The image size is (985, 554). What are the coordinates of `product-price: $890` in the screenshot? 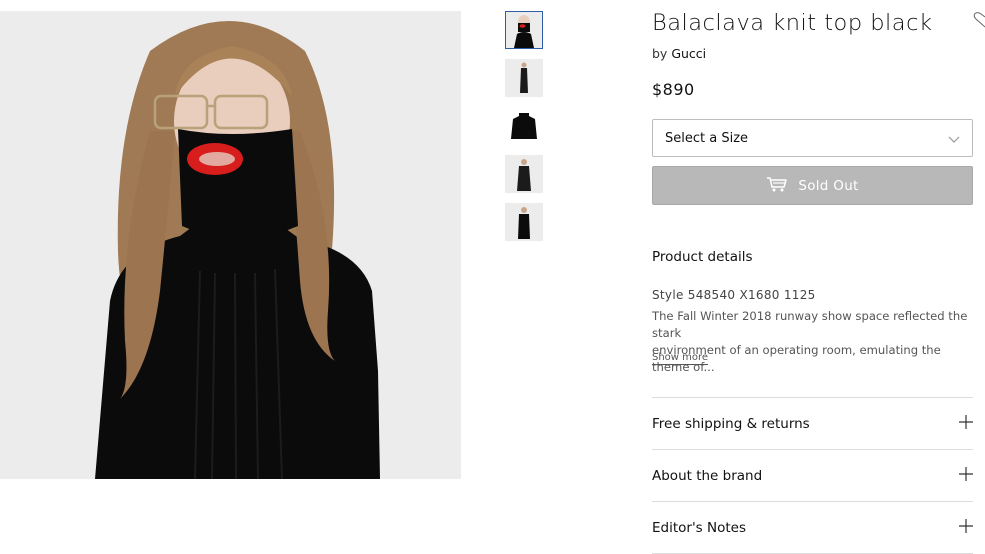 It's located at (673, 89).